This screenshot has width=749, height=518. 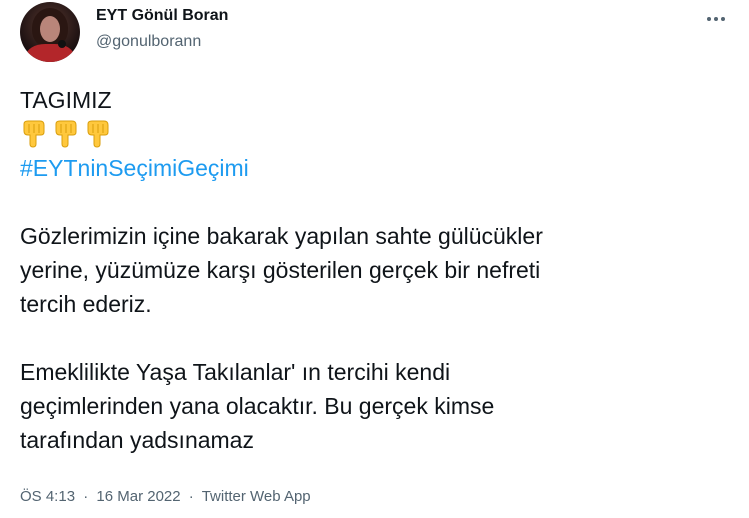 I want to click on avatar-shirt-shape, so click(x=50, y=53).